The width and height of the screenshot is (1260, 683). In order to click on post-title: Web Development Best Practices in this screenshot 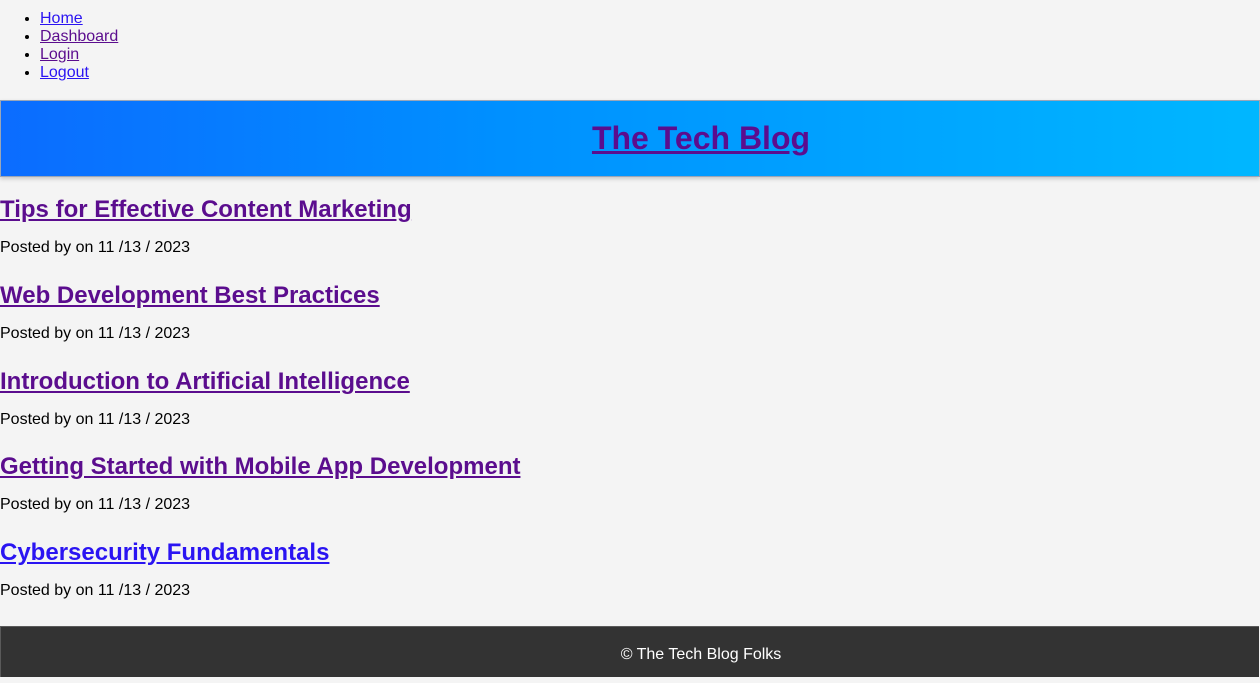, I will do `click(190, 296)`.